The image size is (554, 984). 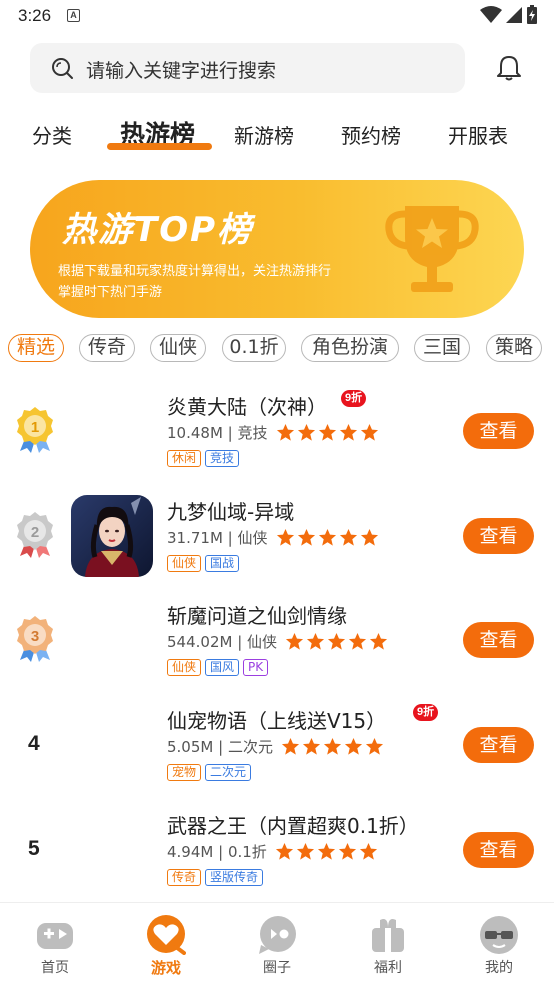 I want to click on svg-text: 1, so click(x=35, y=427).